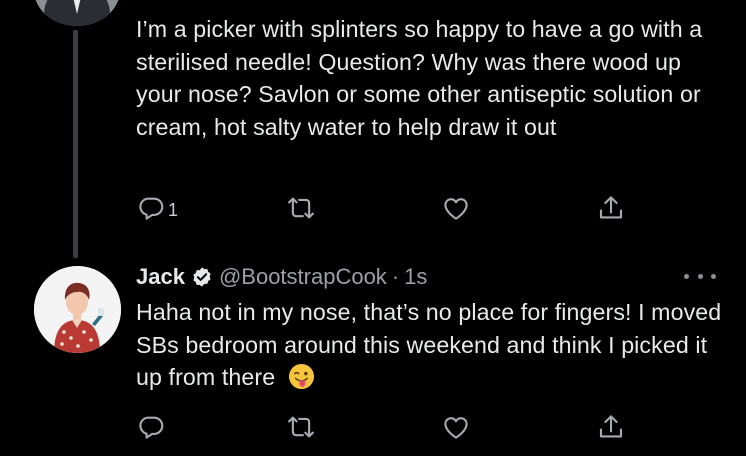 This screenshot has height=456, width=746. What do you see at coordinates (386, 211) in the screenshot?
I see `tweet-actions: 1` at bounding box center [386, 211].